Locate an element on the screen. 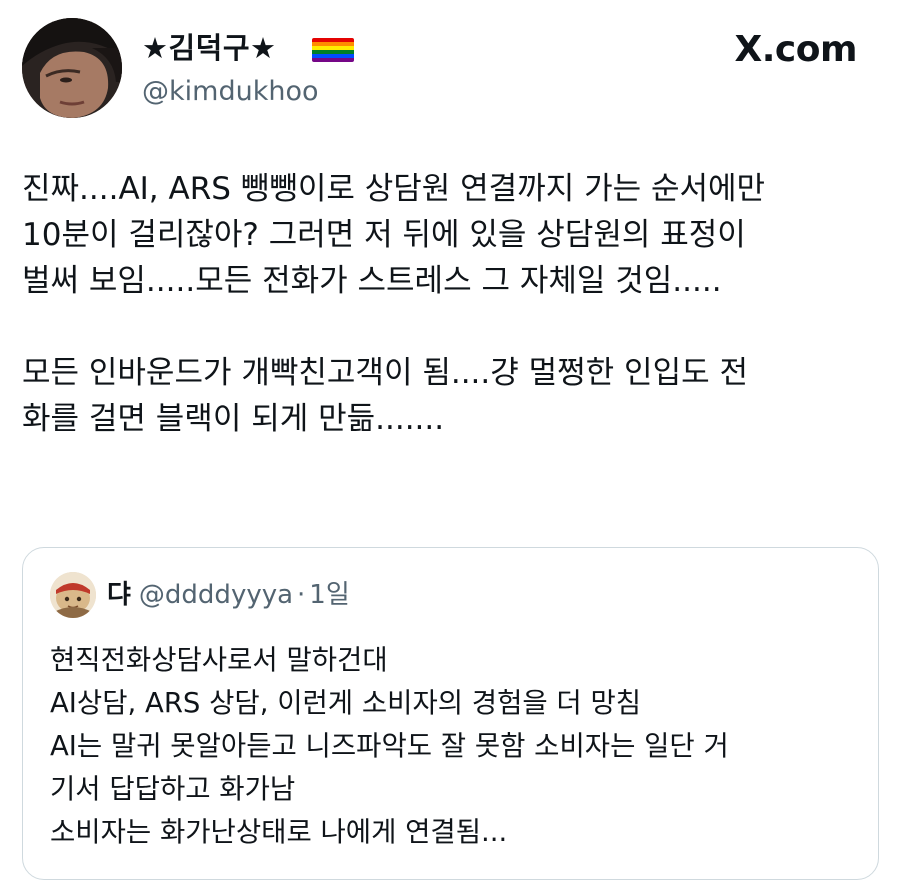 The height and width of the screenshot is (889, 900). quoted-avatar is located at coordinates (73, 595).